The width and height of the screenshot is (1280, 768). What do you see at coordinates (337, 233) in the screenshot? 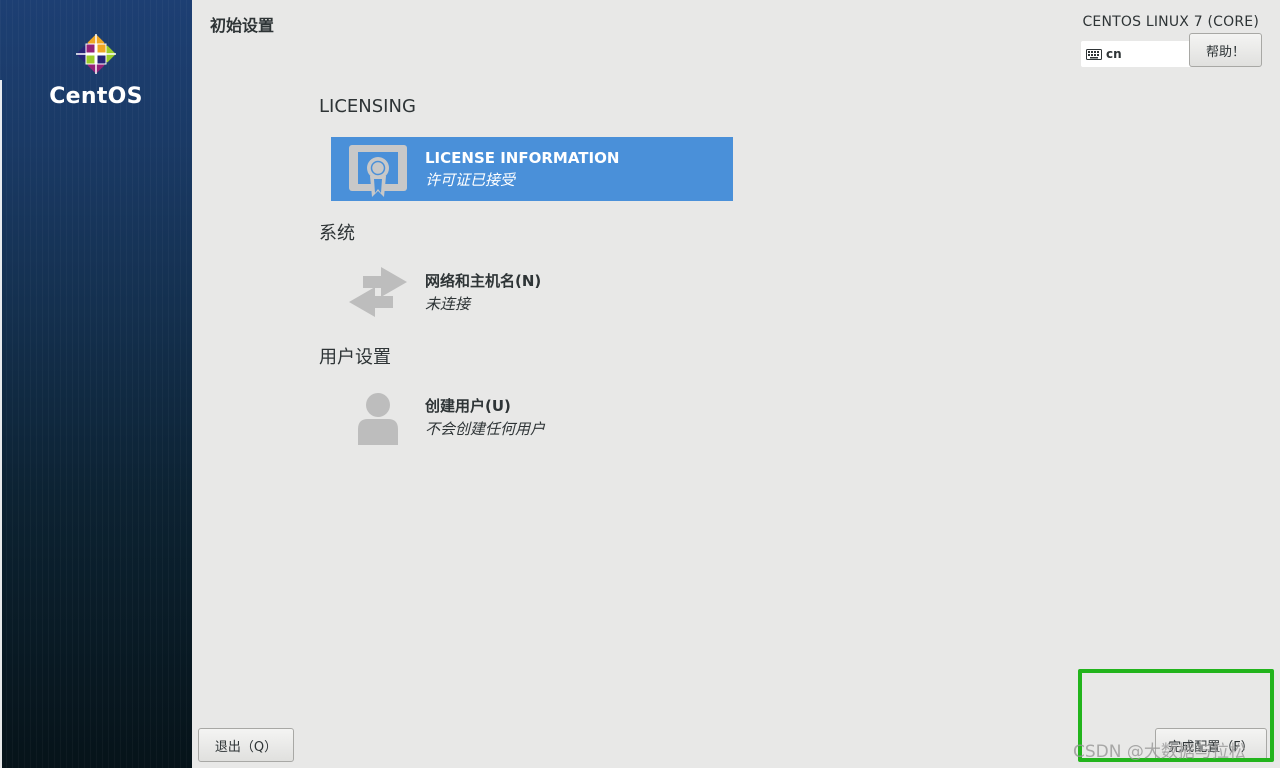
I see `section-header-system: 系统` at bounding box center [337, 233].